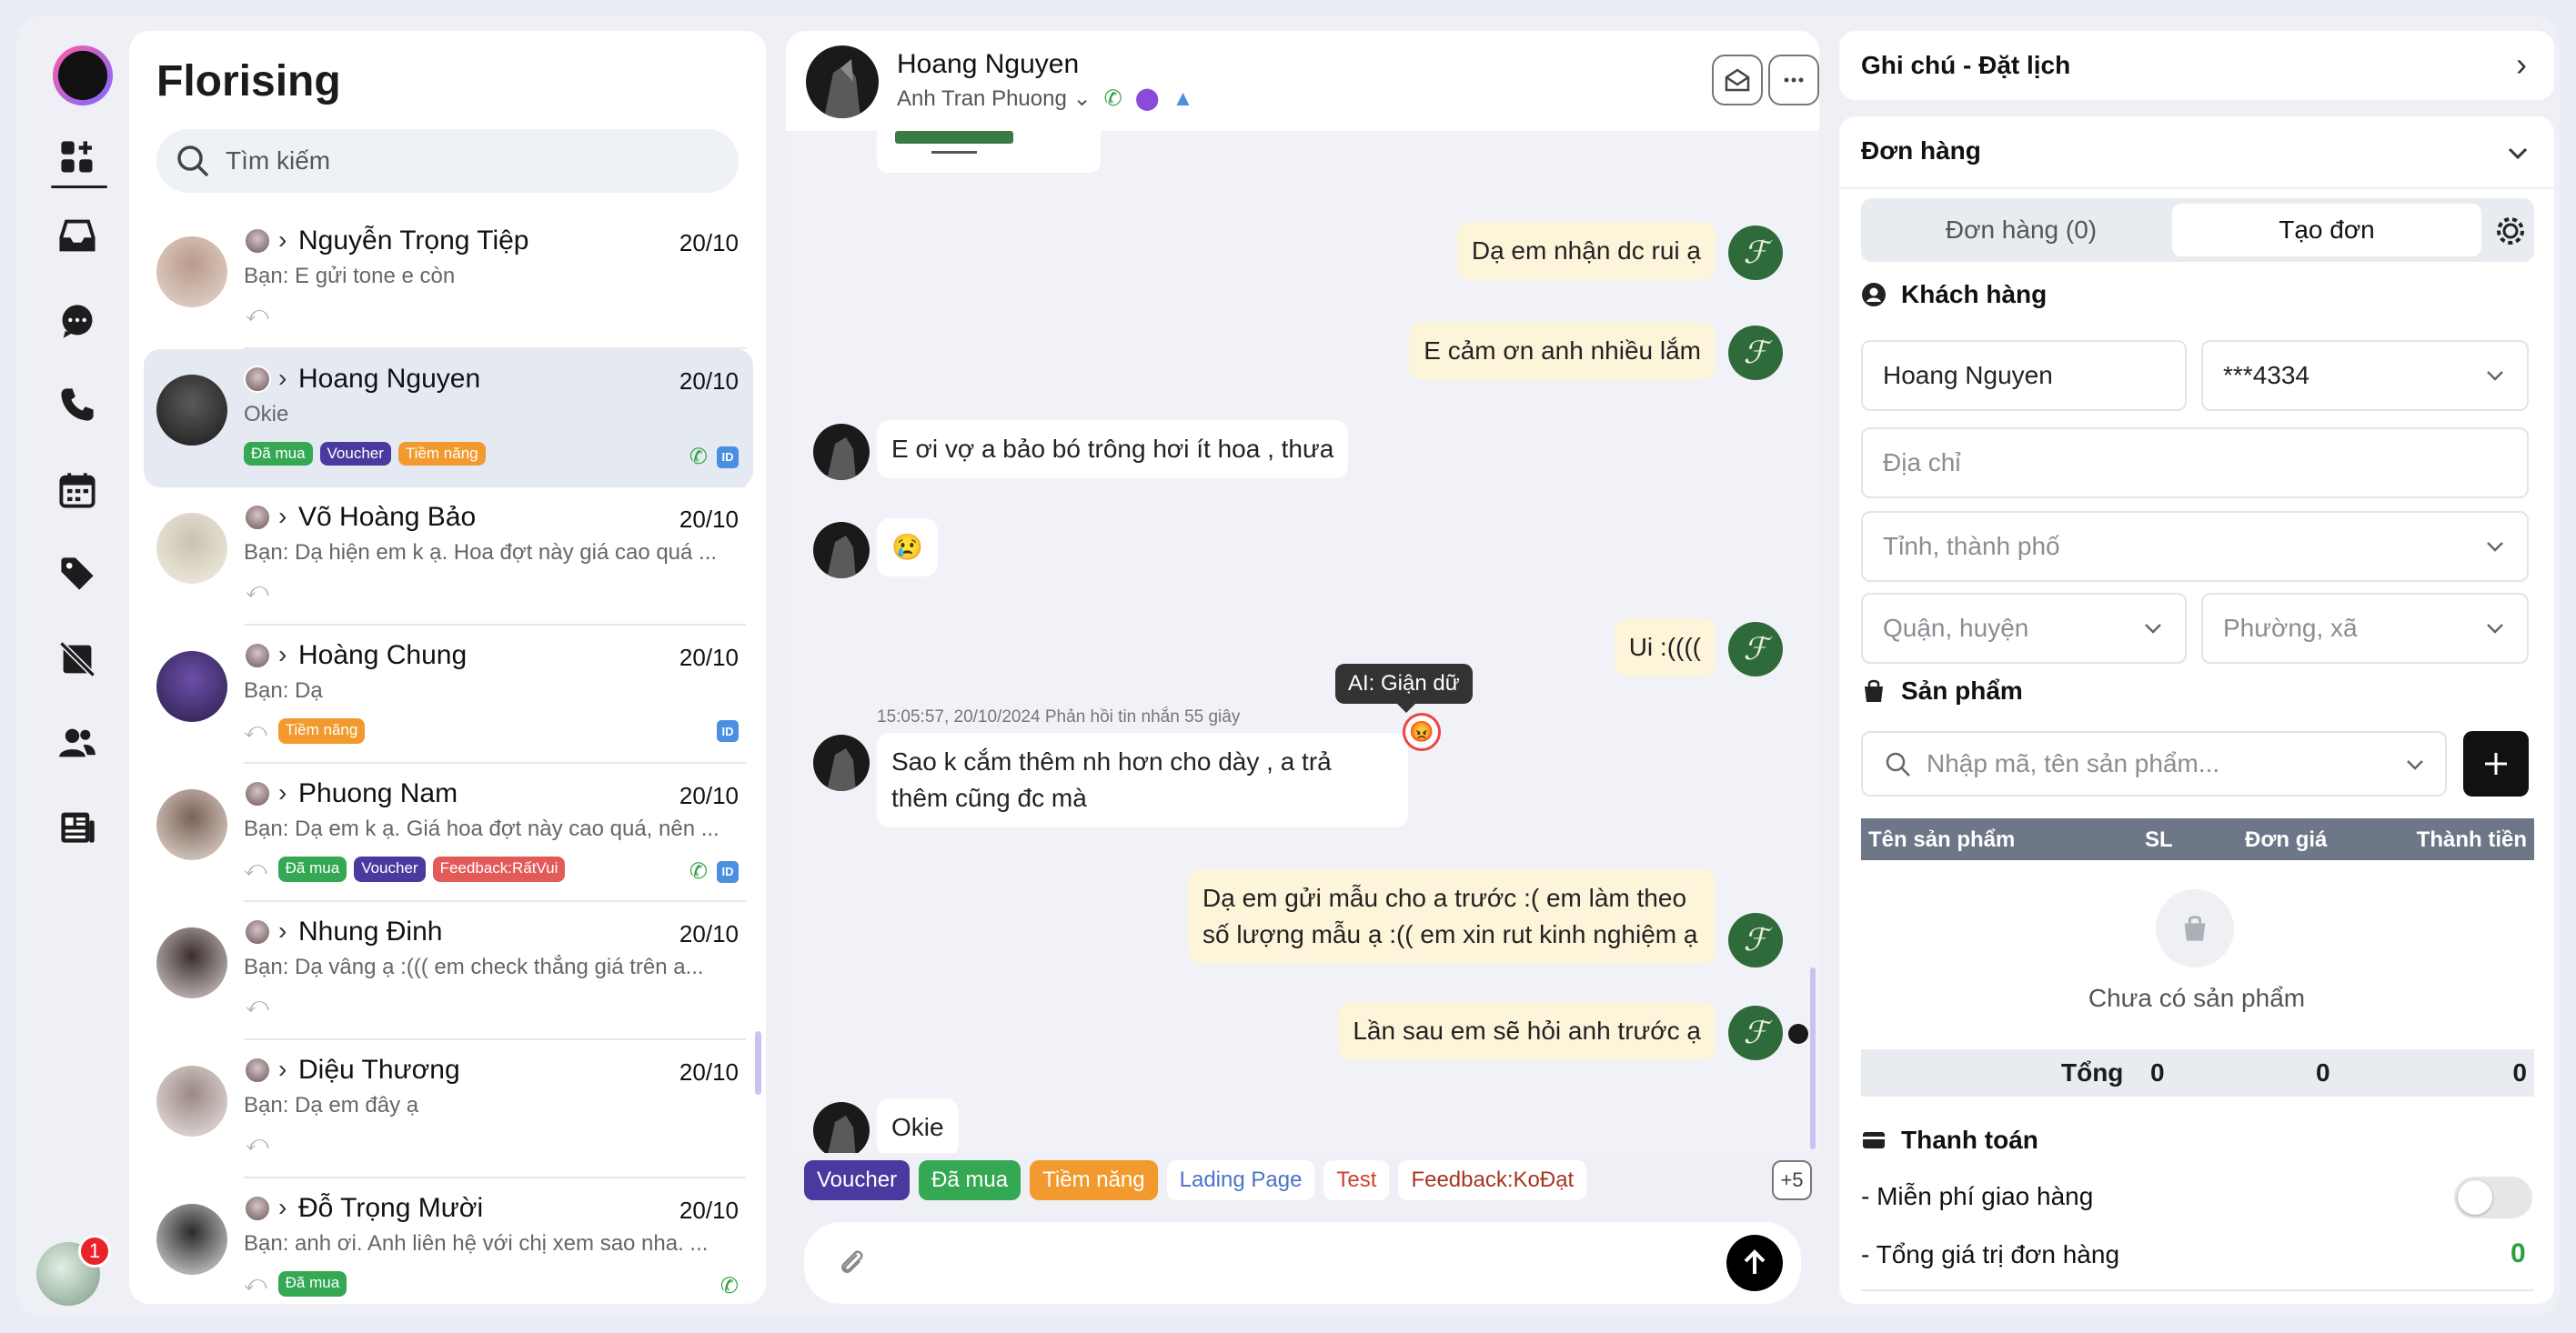 The height and width of the screenshot is (1333, 2576). What do you see at coordinates (2024, 375) in the screenshot?
I see `customer-name-field: Hoang Nguyen` at bounding box center [2024, 375].